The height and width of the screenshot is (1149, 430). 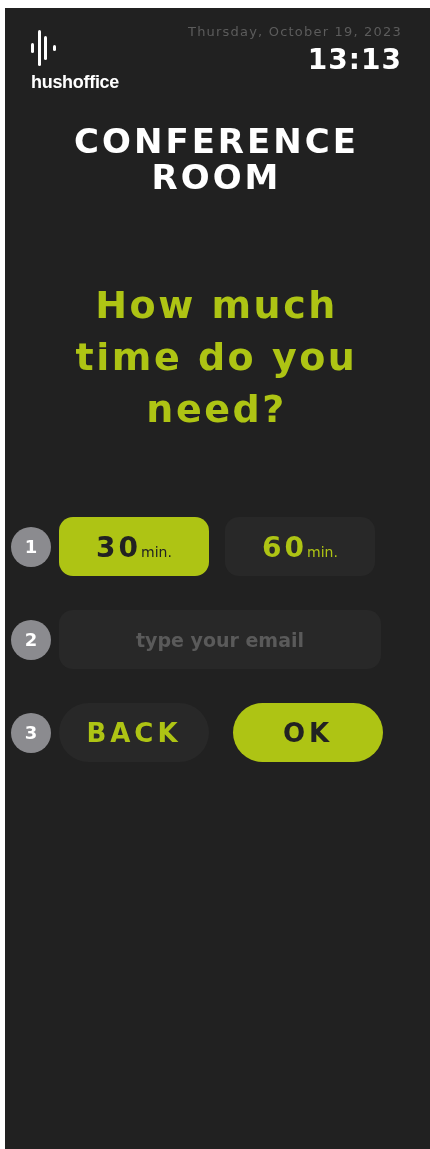 What do you see at coordinates (31, 732) in the screenshot?
I see `step-number: 3` at bounding box center [31, 732].